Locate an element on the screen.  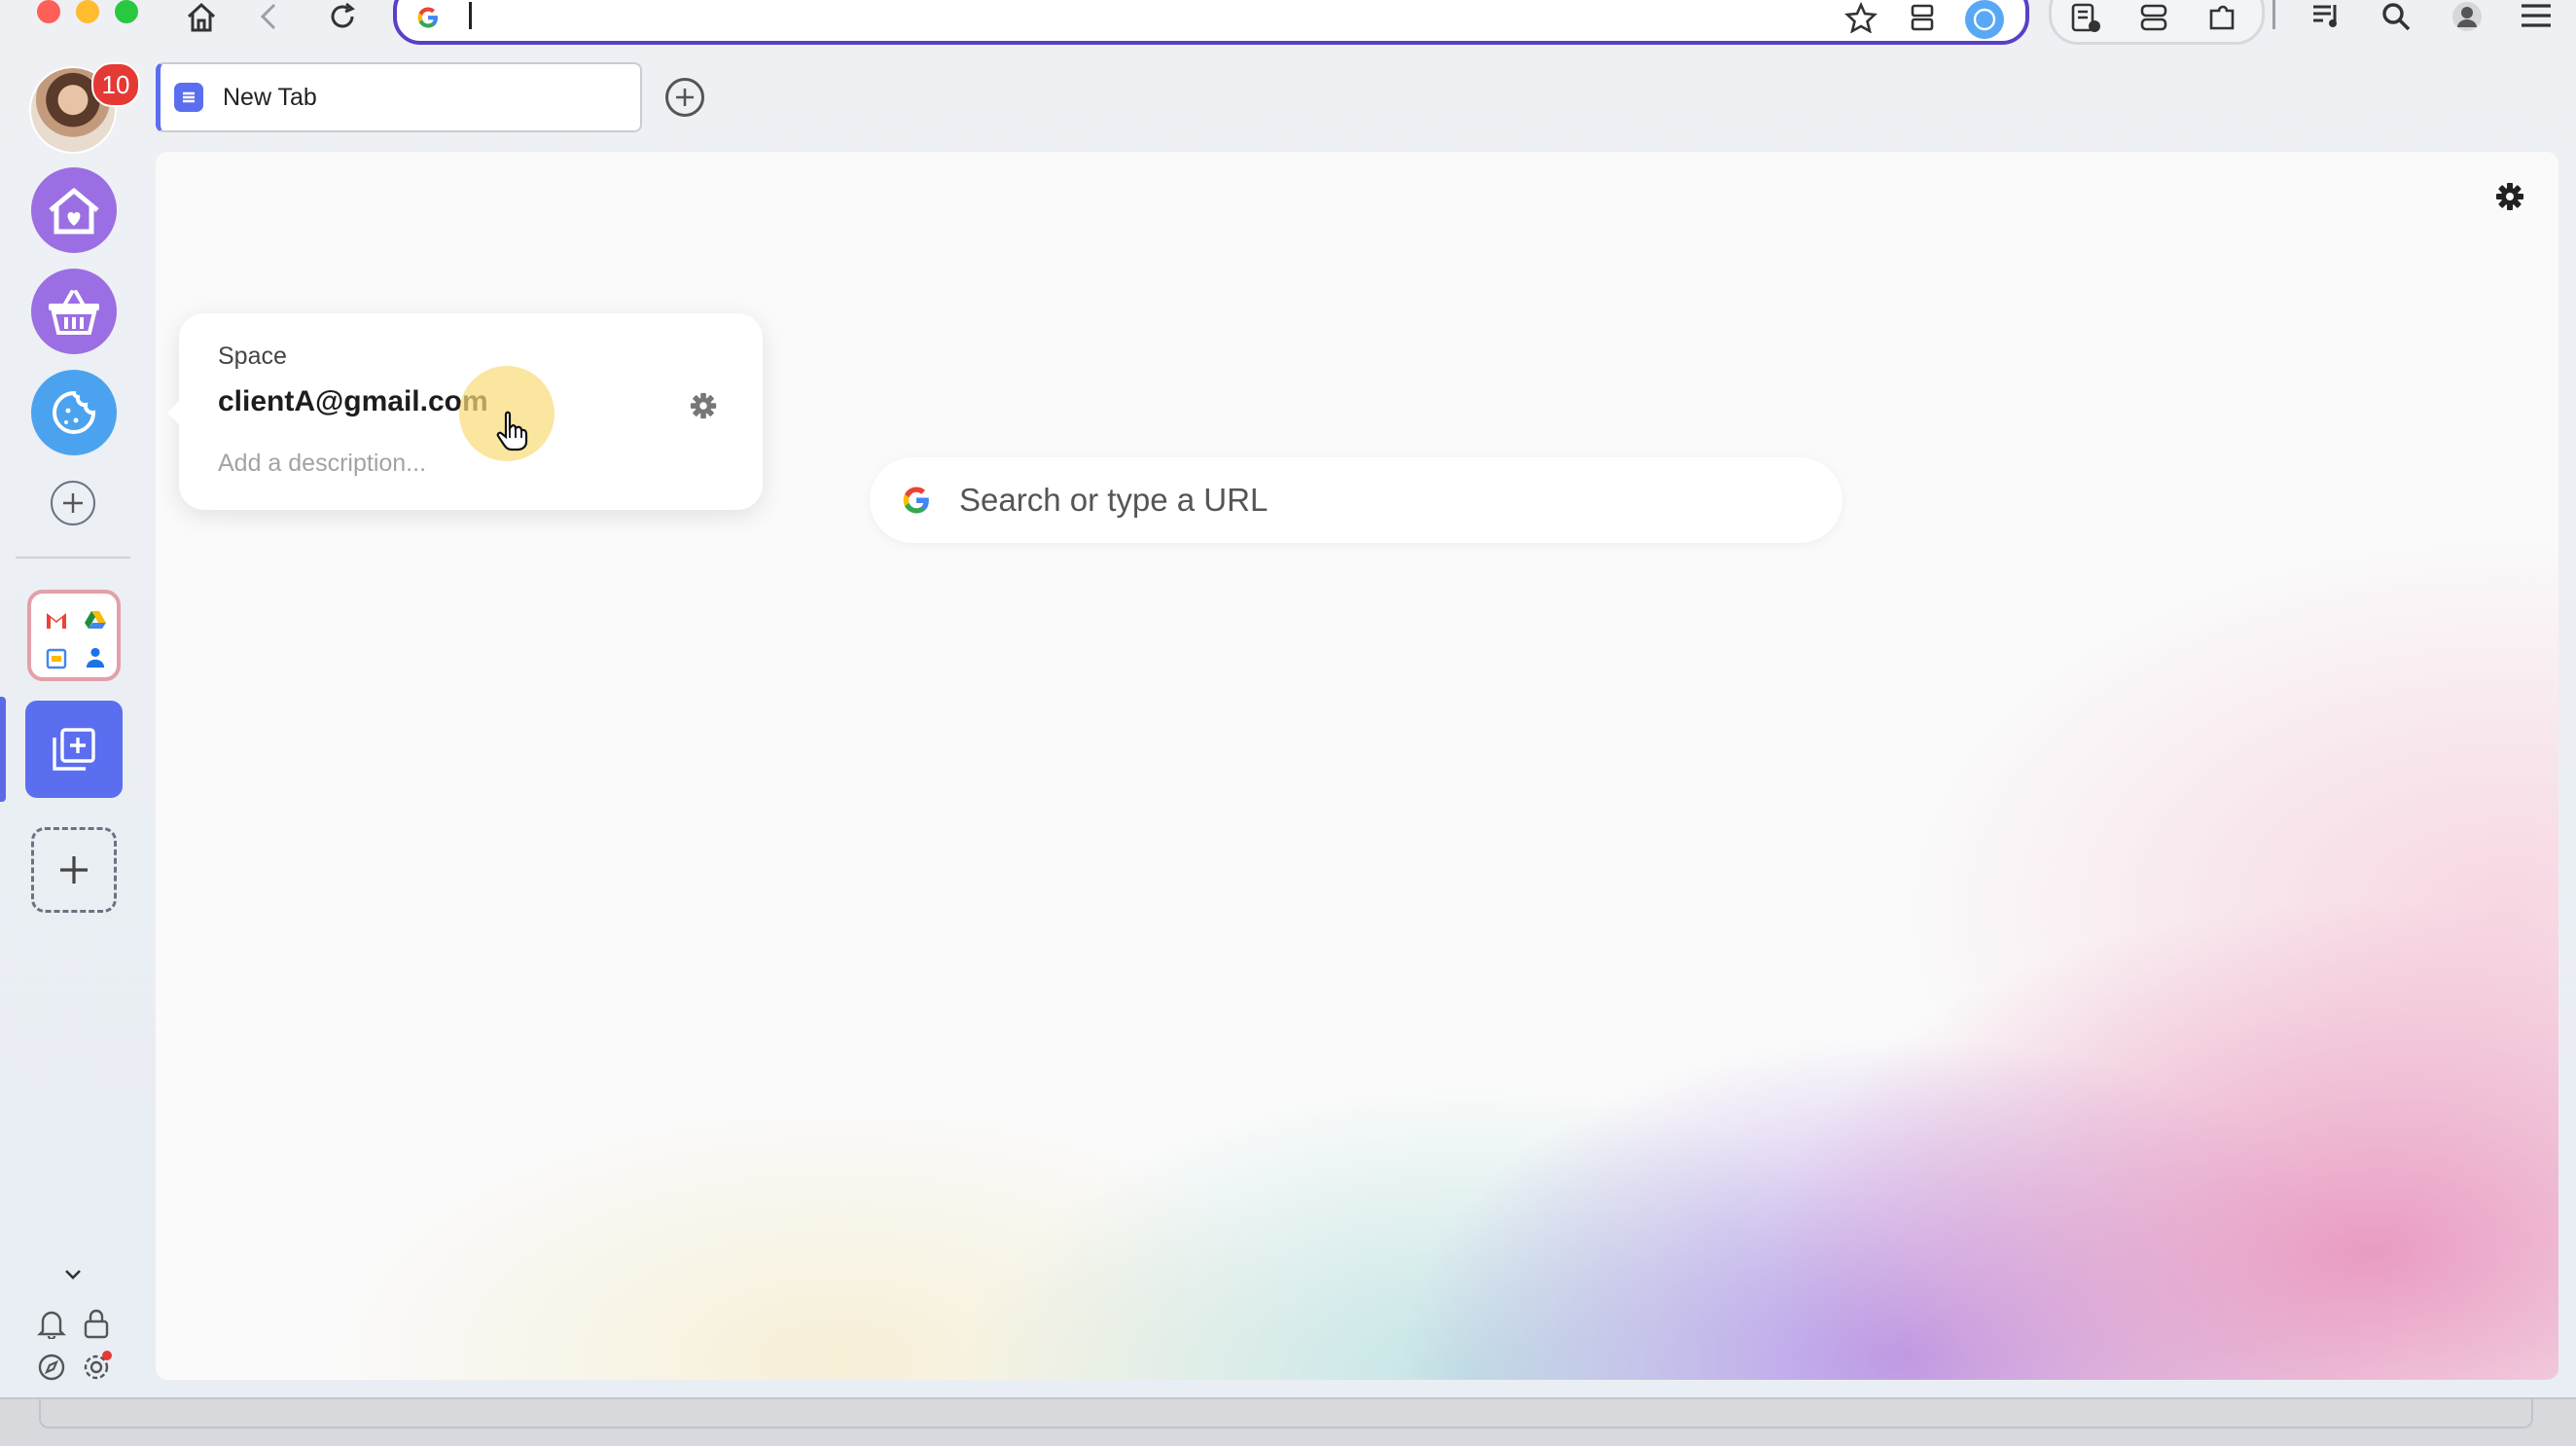
hand-cursor-icon is located at coordinates (512, 431).